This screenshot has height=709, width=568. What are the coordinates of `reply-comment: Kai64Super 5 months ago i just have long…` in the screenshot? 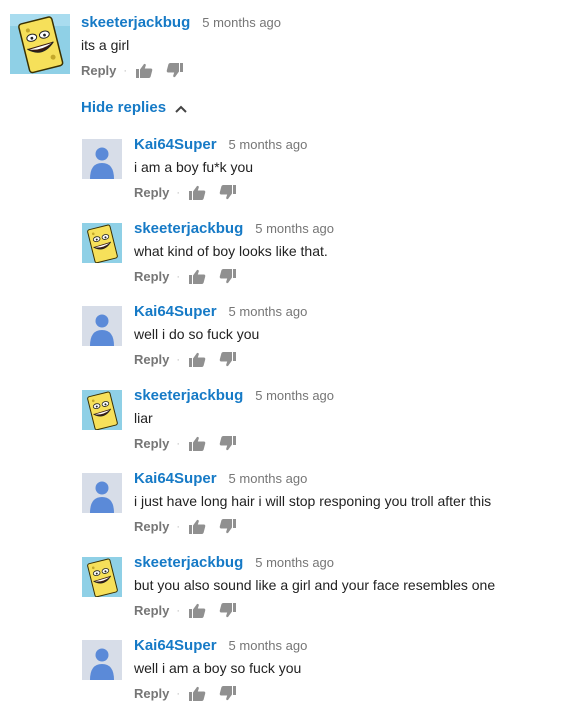 It's located at (286, 502).